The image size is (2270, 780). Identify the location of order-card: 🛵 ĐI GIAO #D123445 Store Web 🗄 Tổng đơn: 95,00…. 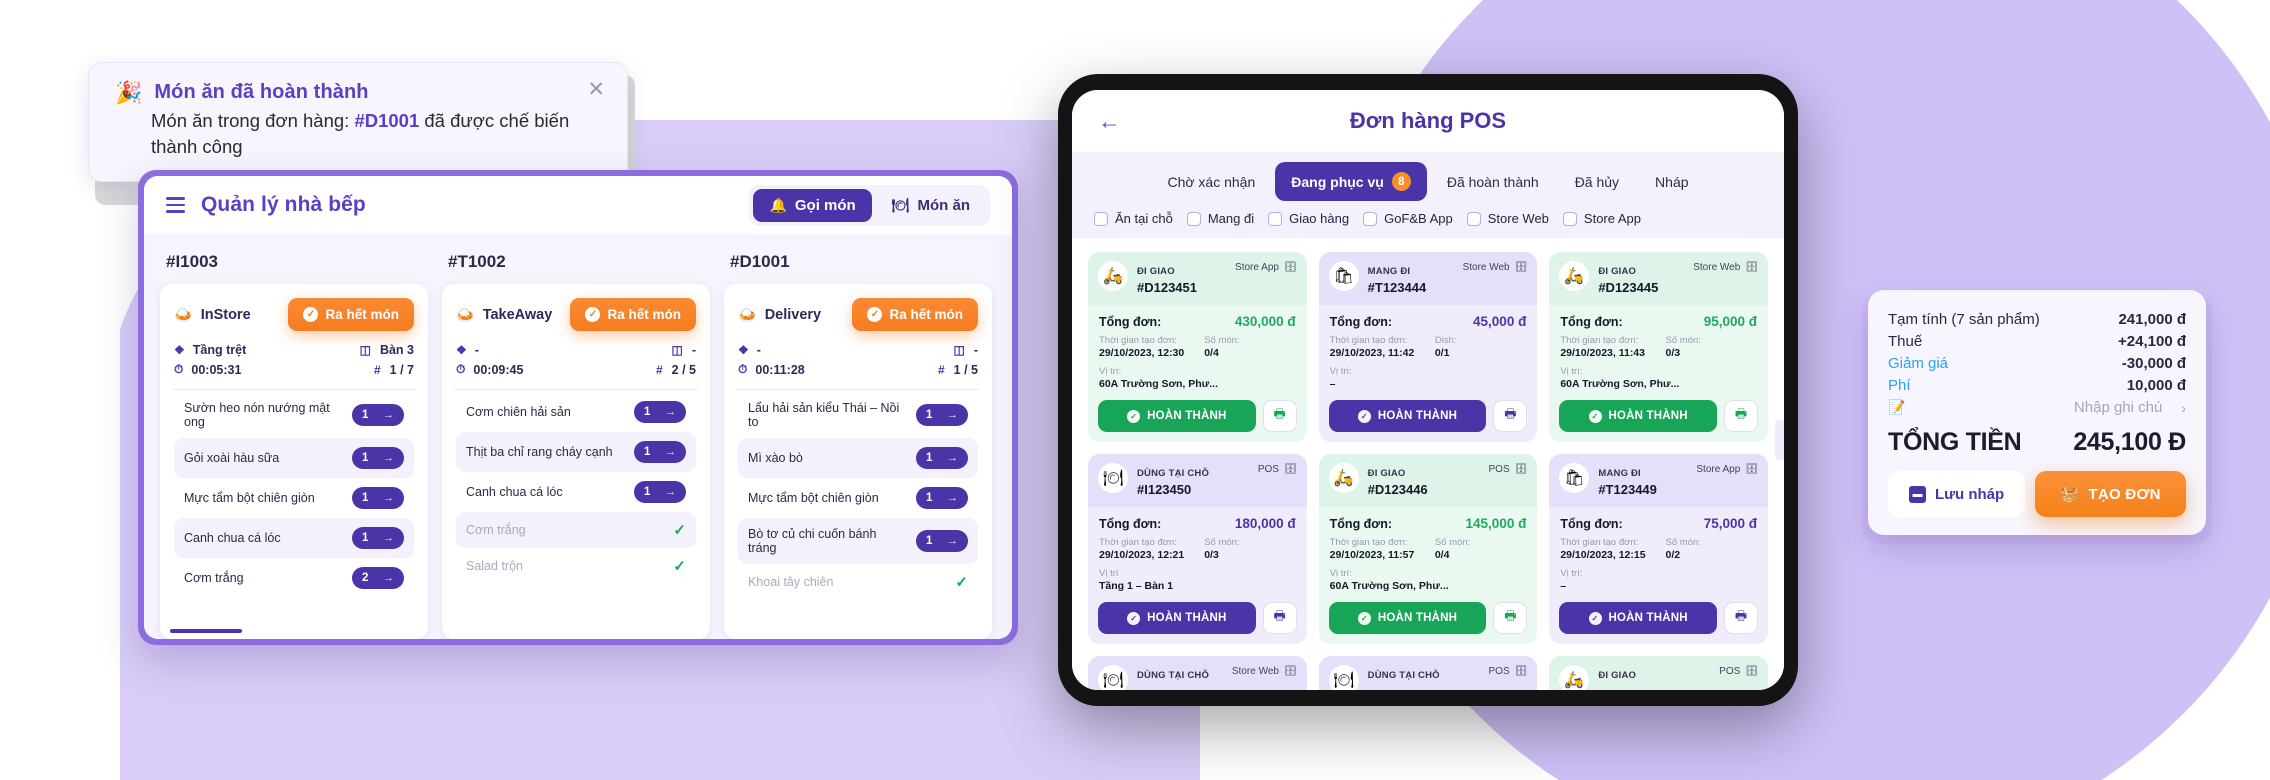
(1658, 347).